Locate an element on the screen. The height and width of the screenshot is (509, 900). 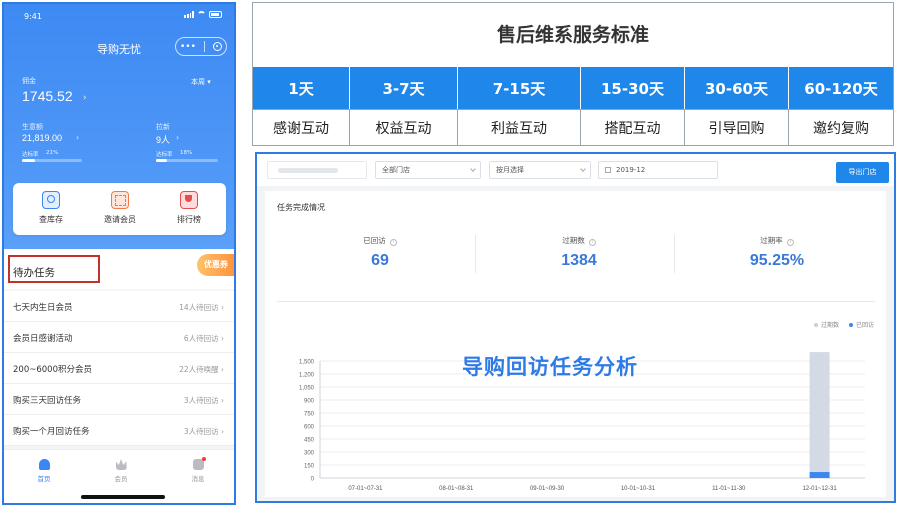
export-button: 导出门店 is located at coordinates (862, 172).